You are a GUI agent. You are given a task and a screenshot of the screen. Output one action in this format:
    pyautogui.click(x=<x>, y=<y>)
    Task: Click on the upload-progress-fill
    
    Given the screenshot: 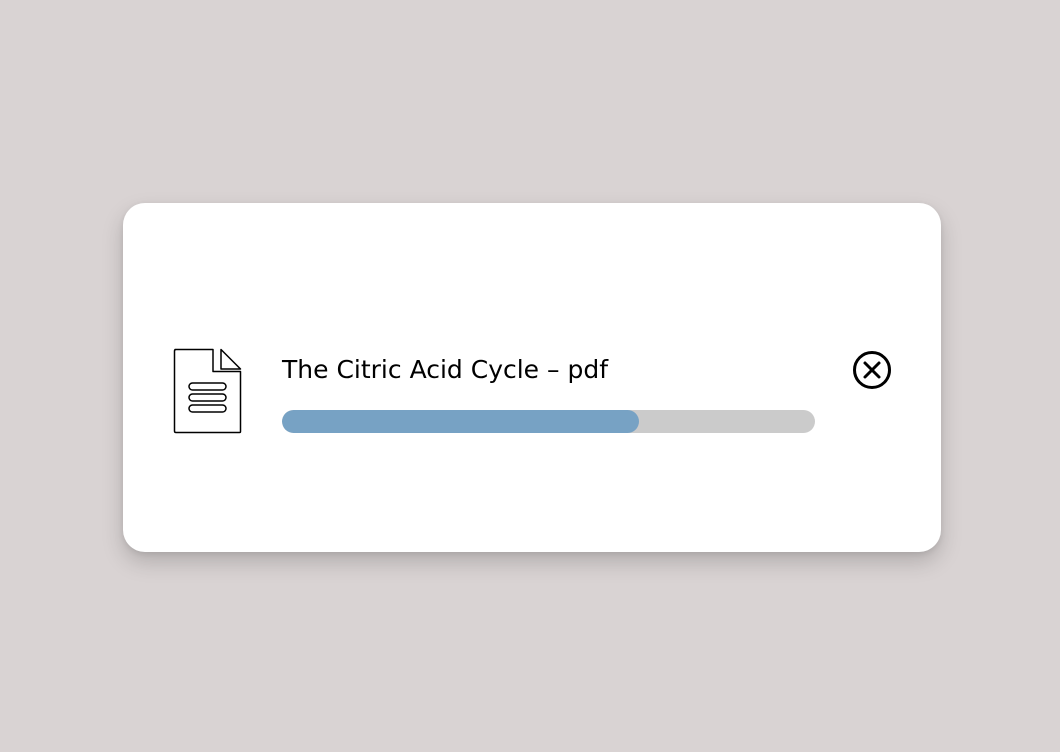 What is the action you would take?
    pyautogui.click(x=461, y=421)
    